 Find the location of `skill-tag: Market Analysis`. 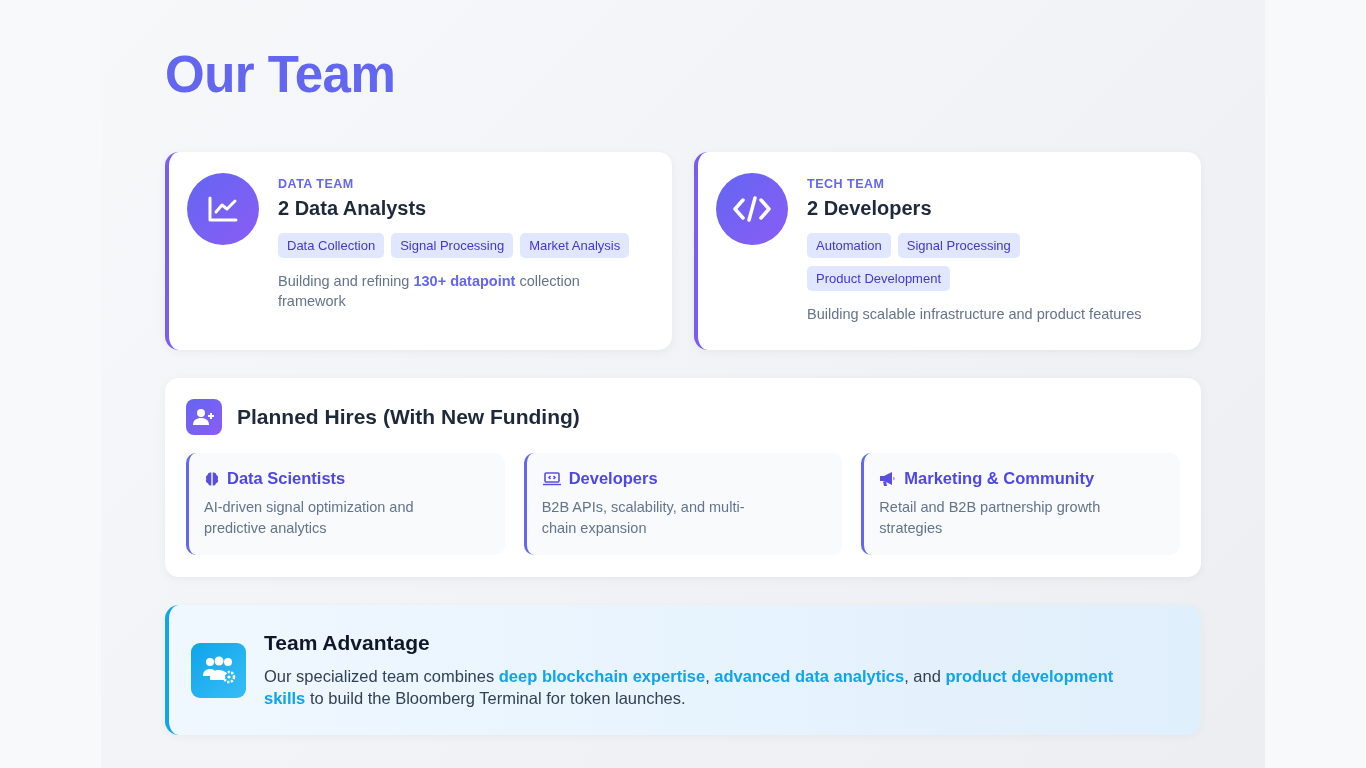

skill-tag: Market Analysis is located at coordinates (575, 245).